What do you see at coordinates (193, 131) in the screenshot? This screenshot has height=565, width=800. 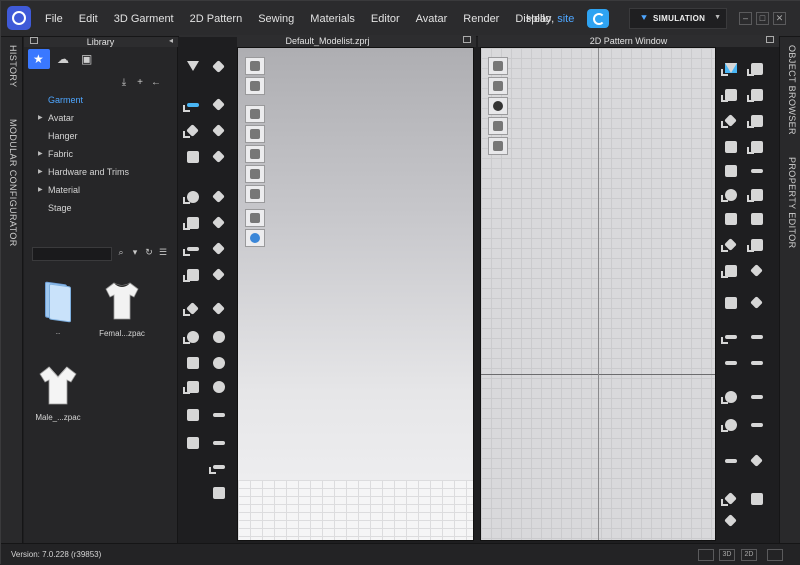 I see `gizmo-move-icon` at bounding box center [193, 131].